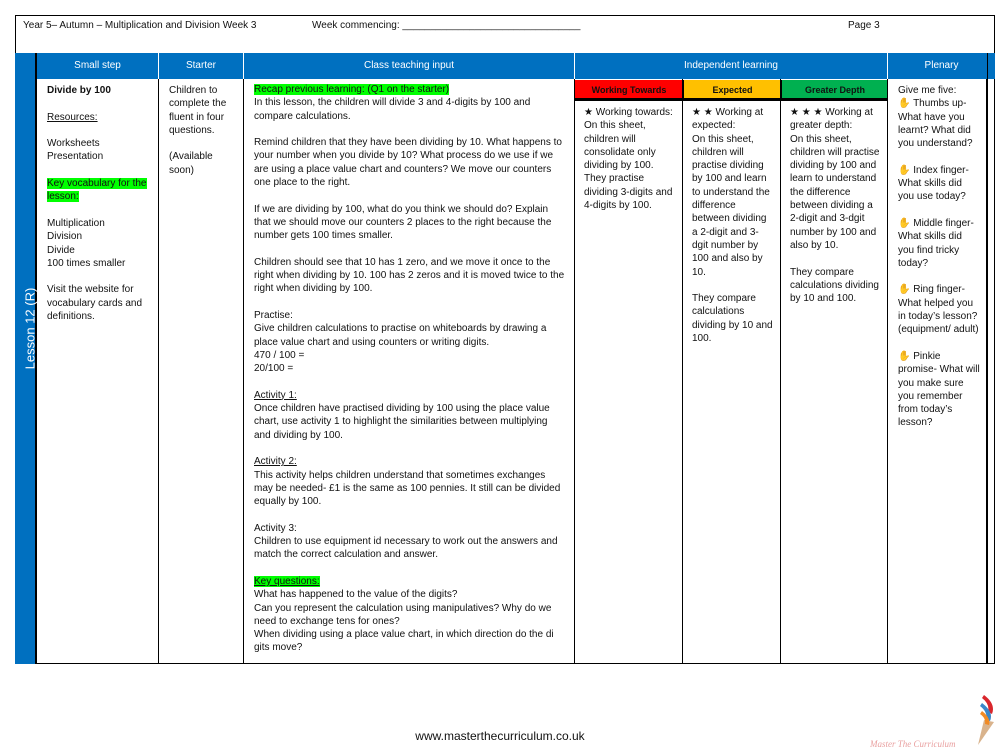 The height and width of the screenshot is (753, 1000). Describe the element at coordinates (75, 157) in the screenshot. I see `resource-item: Presentation` at that location.